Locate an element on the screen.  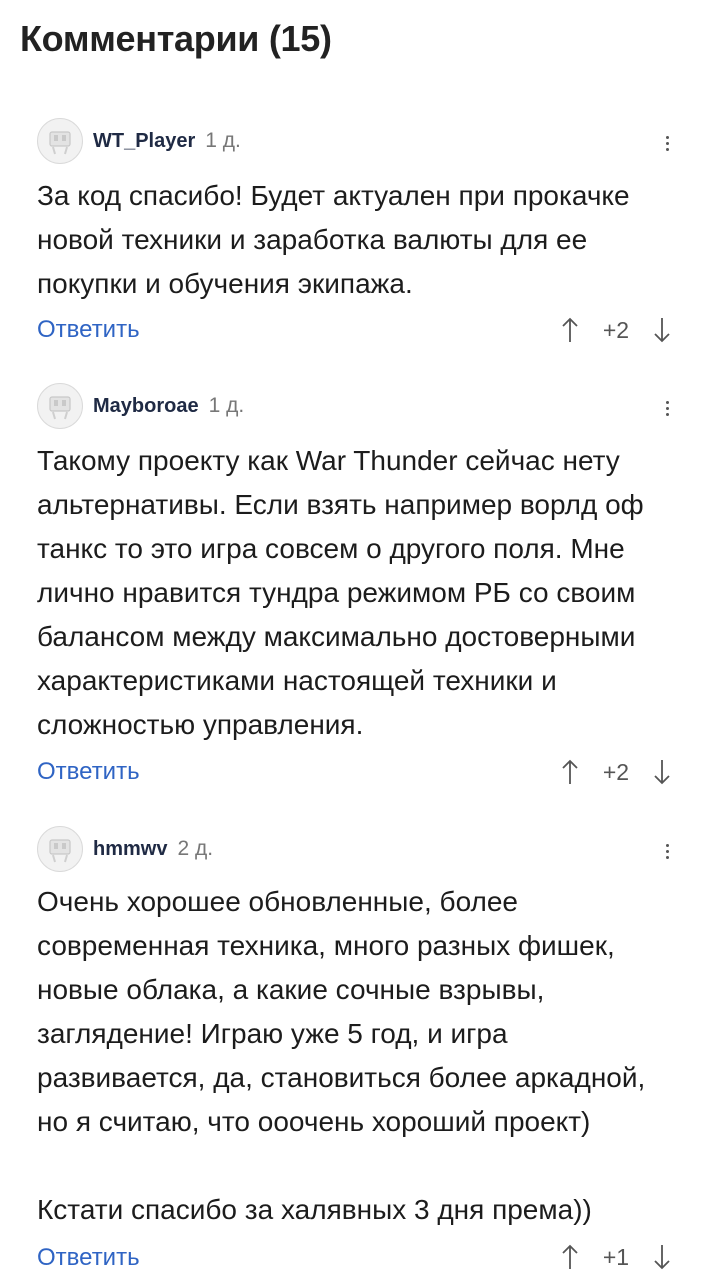
comment-time: 2 д. is located at coordinates (195, 848).